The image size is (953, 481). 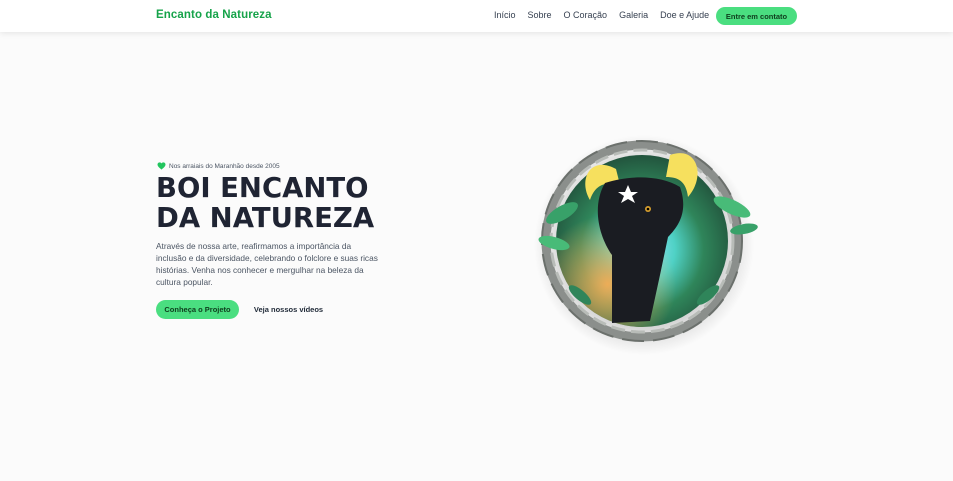 What do you see at coordinates (633, 15) in the screenshot?
I see `nav-link-galeria: Galeria` at bounding box center [633, 15].